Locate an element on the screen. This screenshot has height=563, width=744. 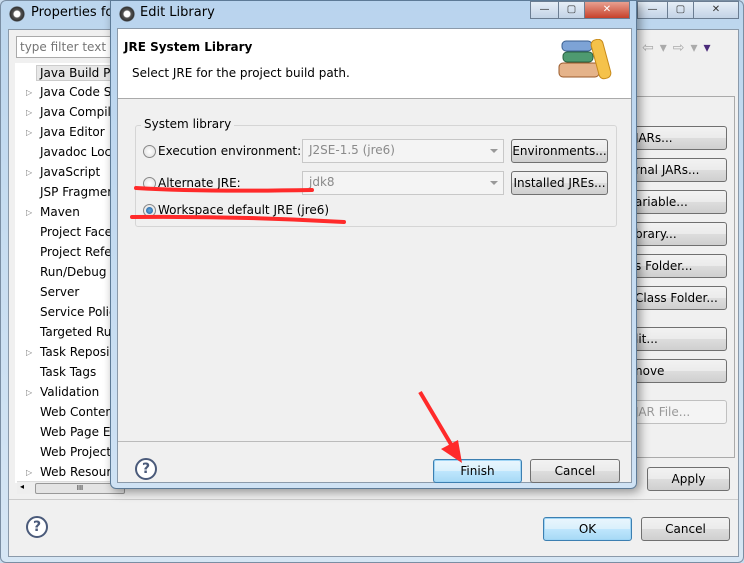
tree-item: Javadoc Loc is located at coordinates (75, 152).